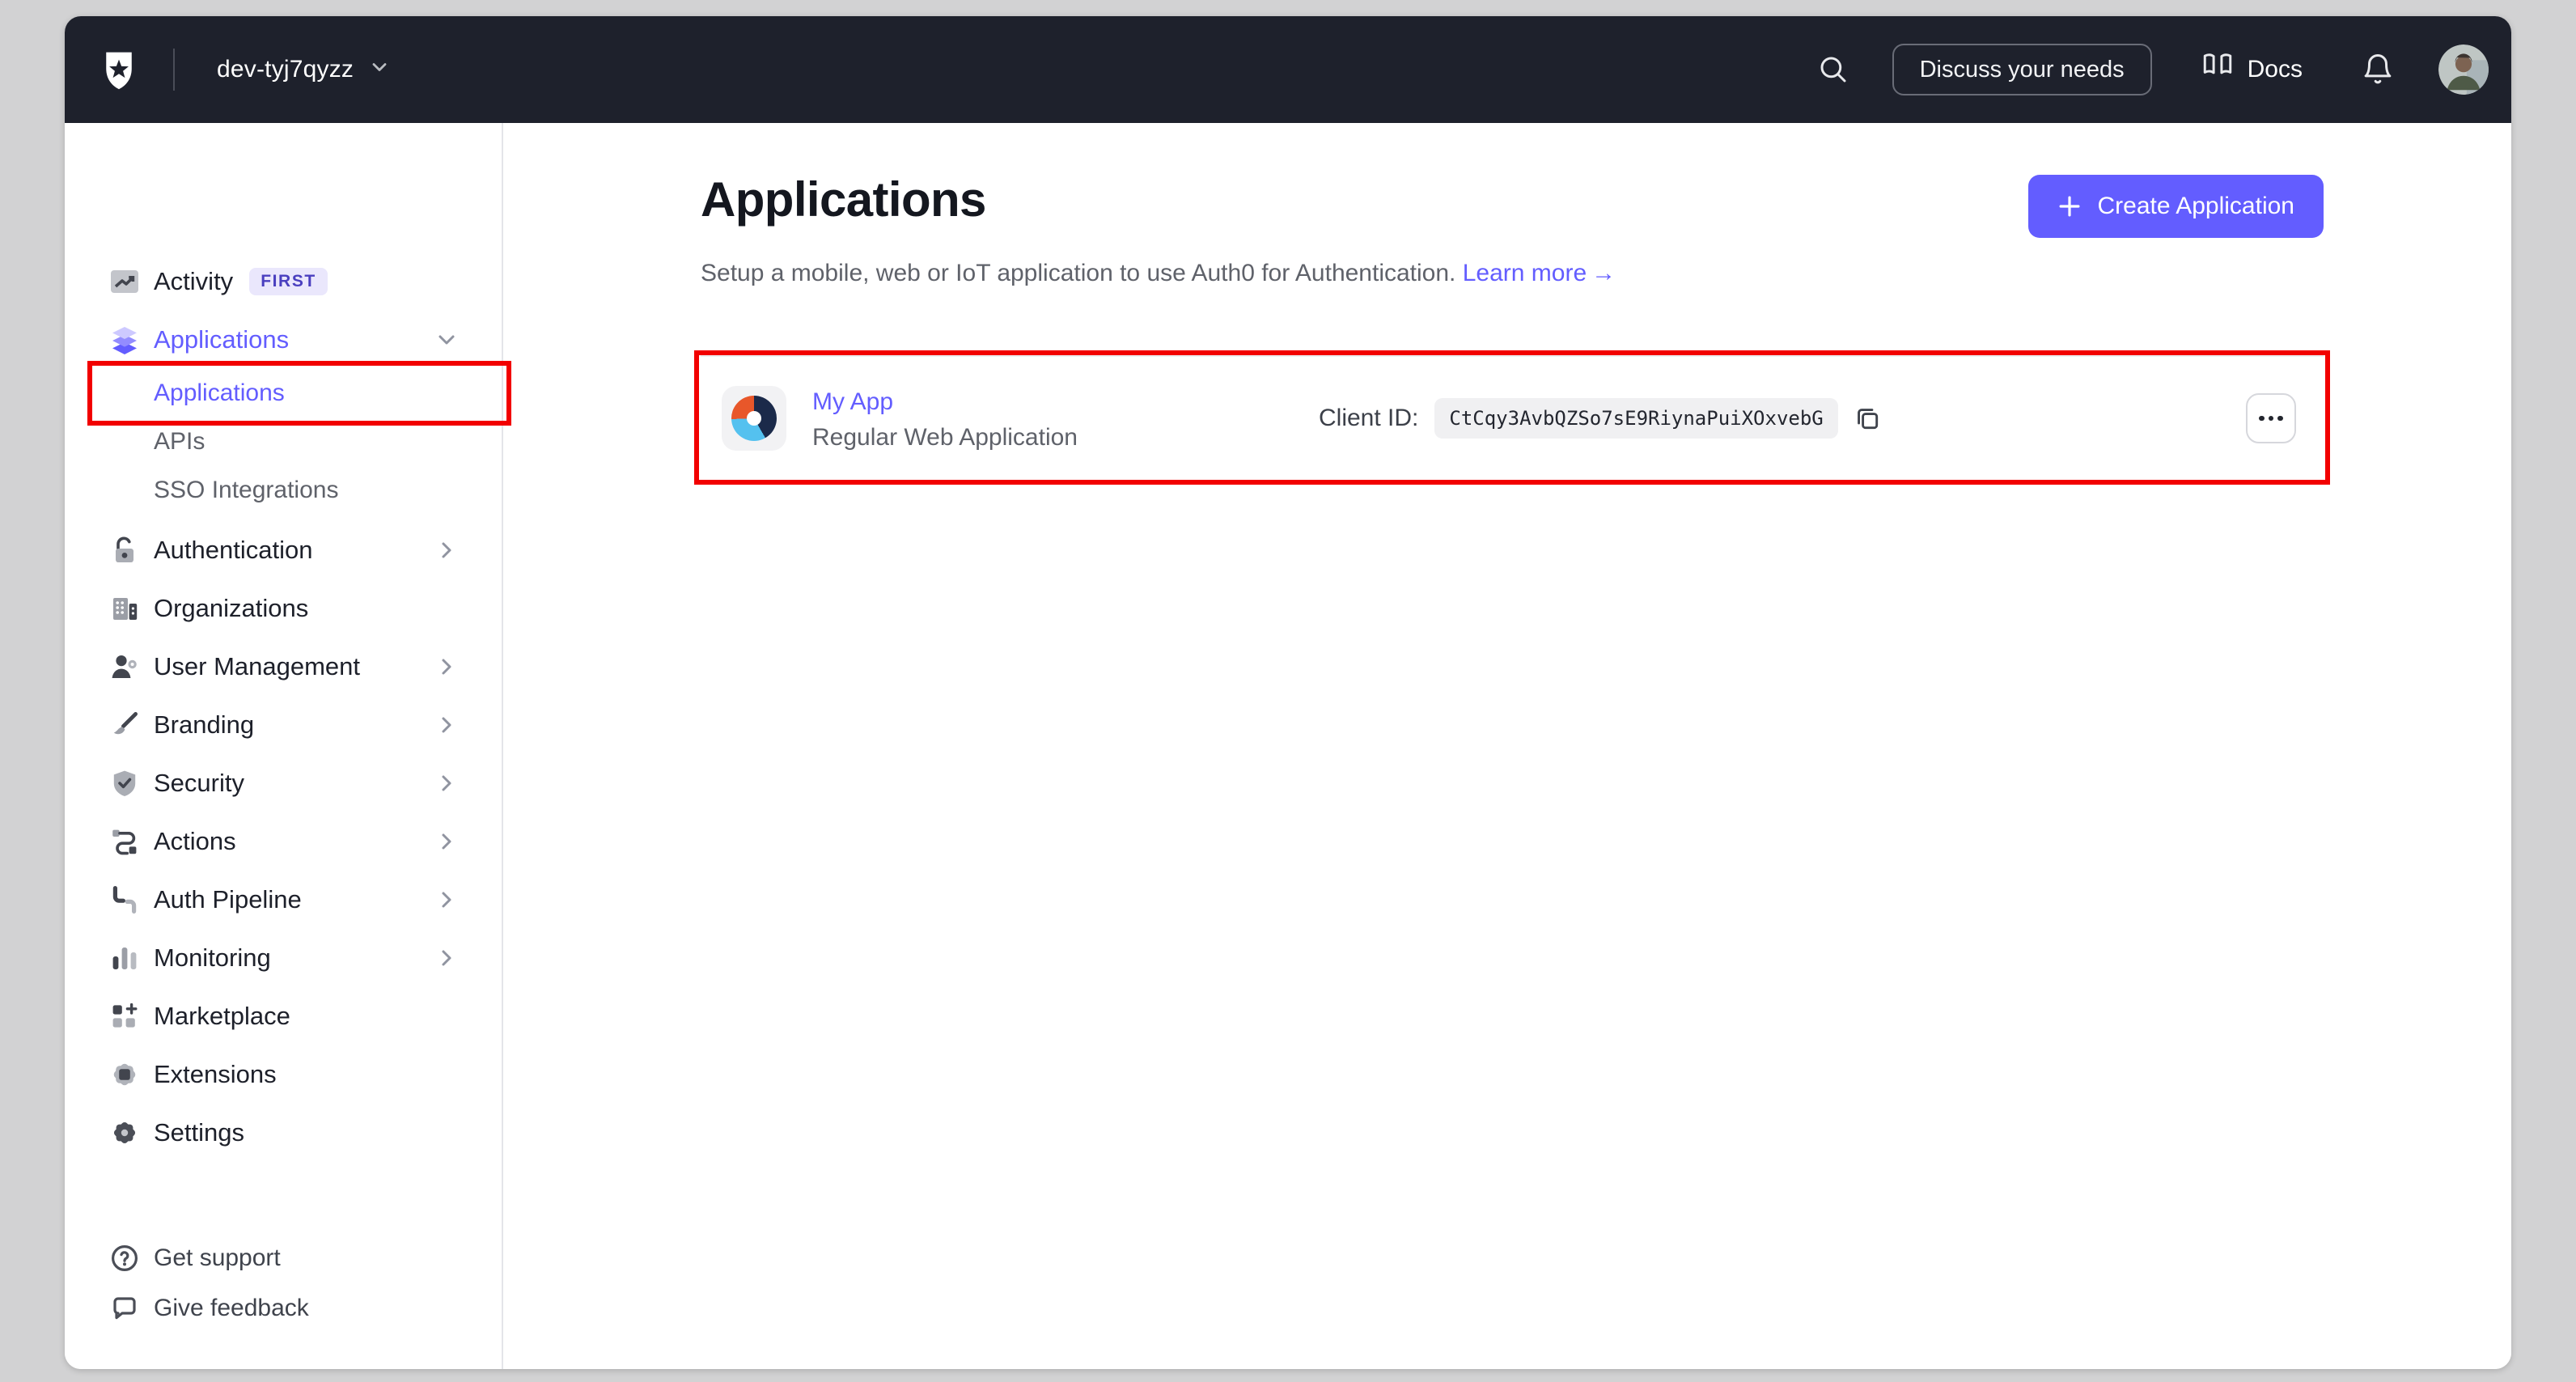 This screenshot has height=1382, width=2576. What do you see at coordinates (1867, 418) in the screenshot?
I see `copy-icon` at bounding box center [1867, 418].